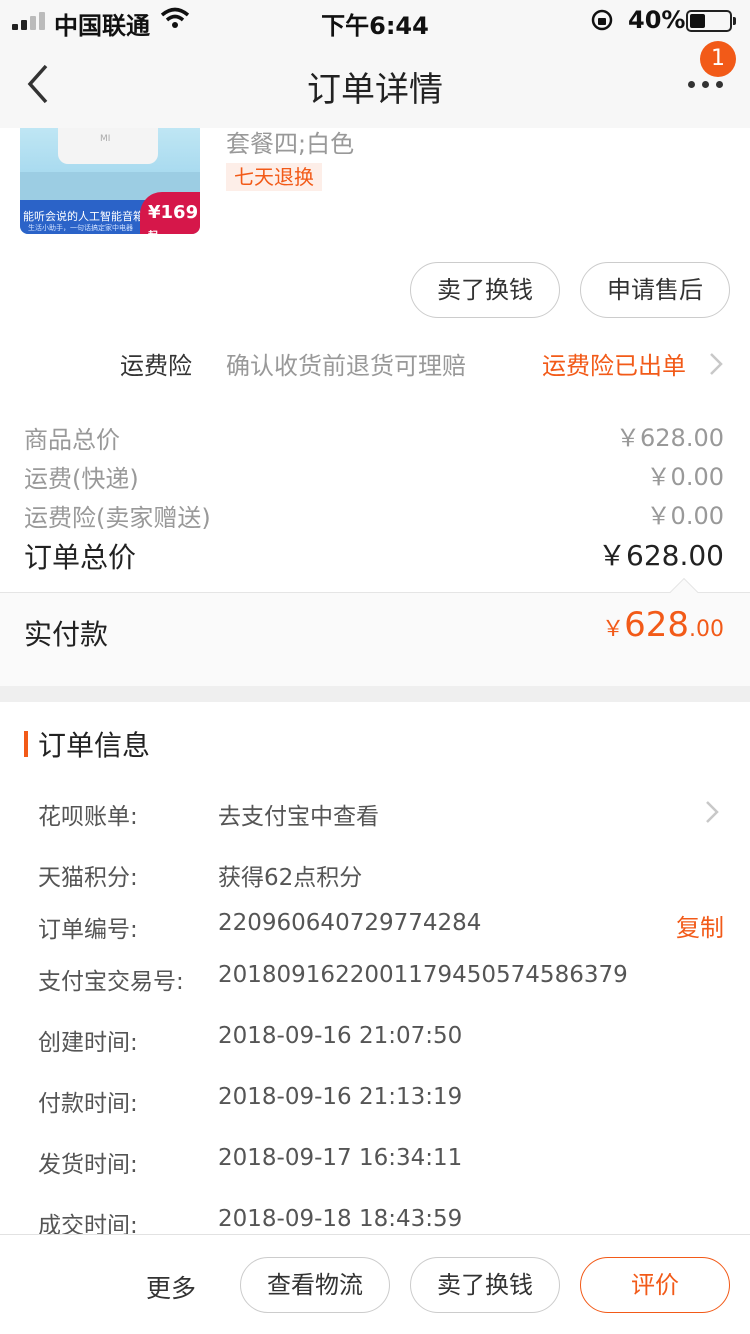  Describe the element at coordinates (88, 817) in the screenshot. I see `info-label: 花呗账单:` at that location.